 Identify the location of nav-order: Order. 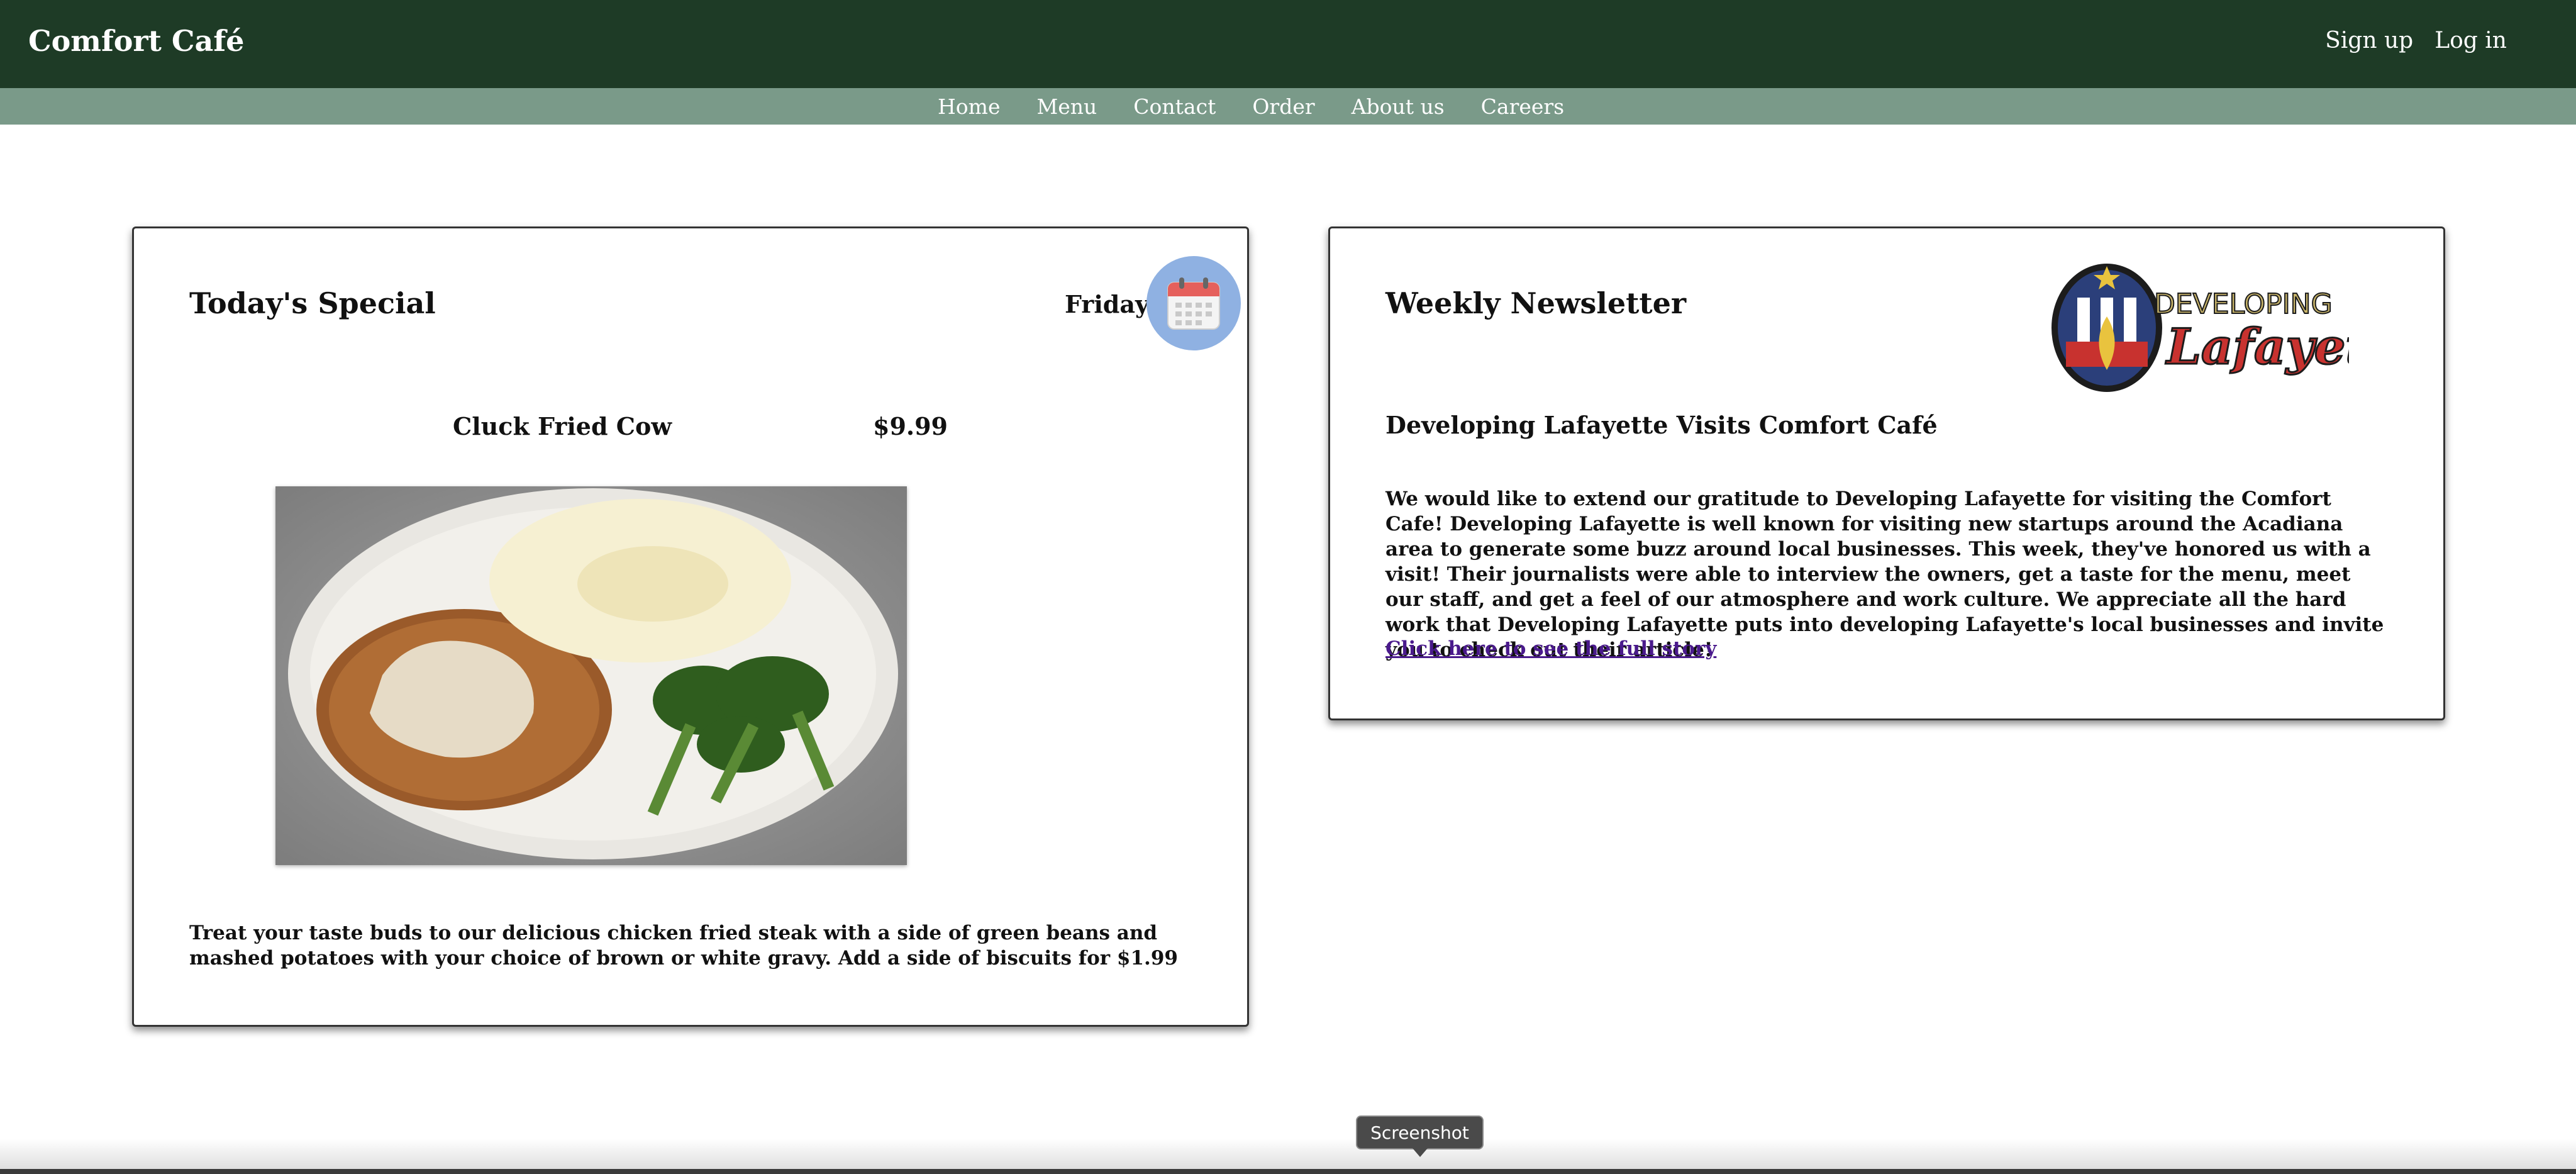
(1283, 106).